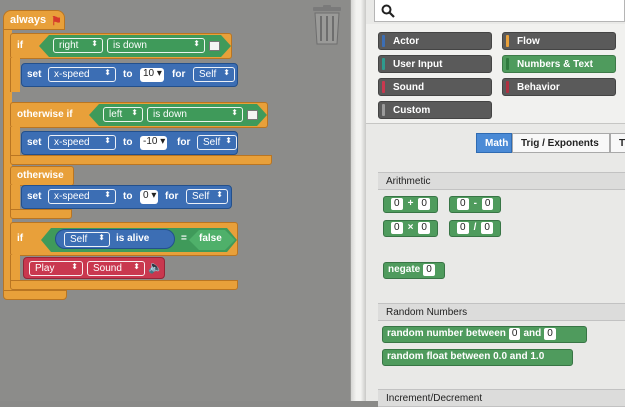  Describe the element at coordinates (78, 45) in the screenshot. I see `key-dropdown: right ⬍` at that location.